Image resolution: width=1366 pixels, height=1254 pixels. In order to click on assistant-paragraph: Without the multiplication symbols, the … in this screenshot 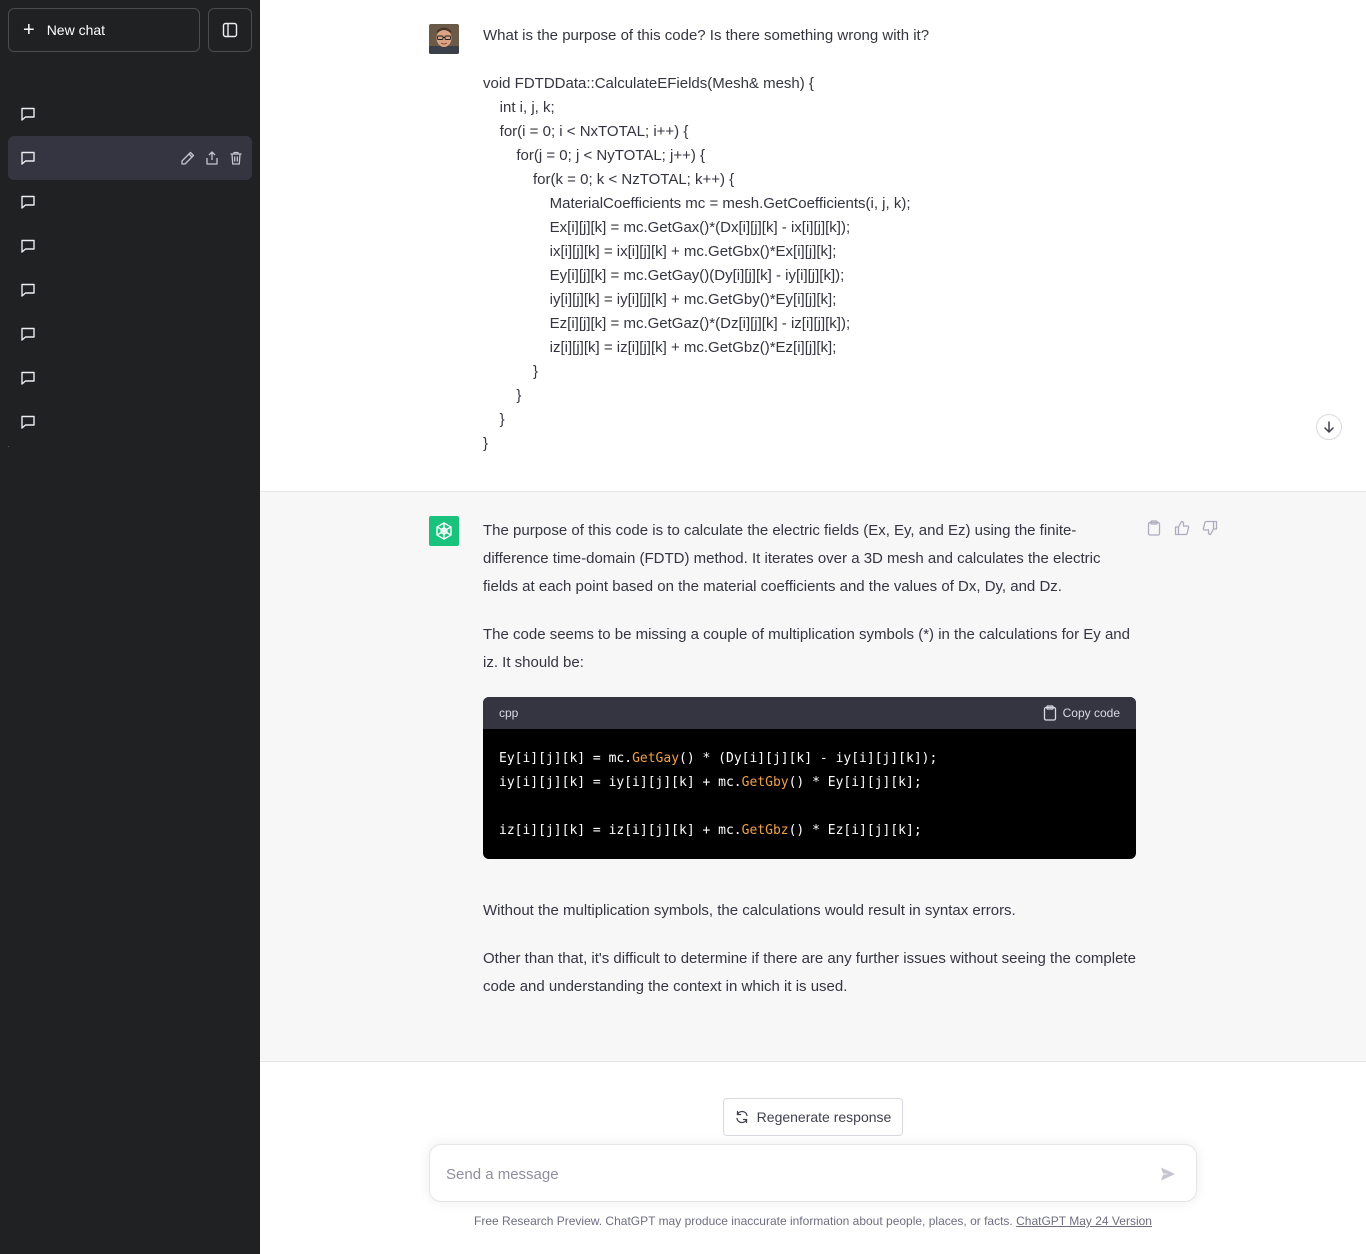, I will do `click(749, 910)`.